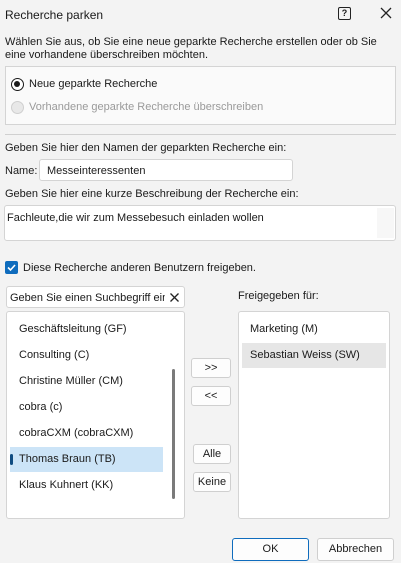  Describe the element at coordinates (86, 459) in the screenshot. I see `list-item-selected: Thomas Braun (TB)` at that location.